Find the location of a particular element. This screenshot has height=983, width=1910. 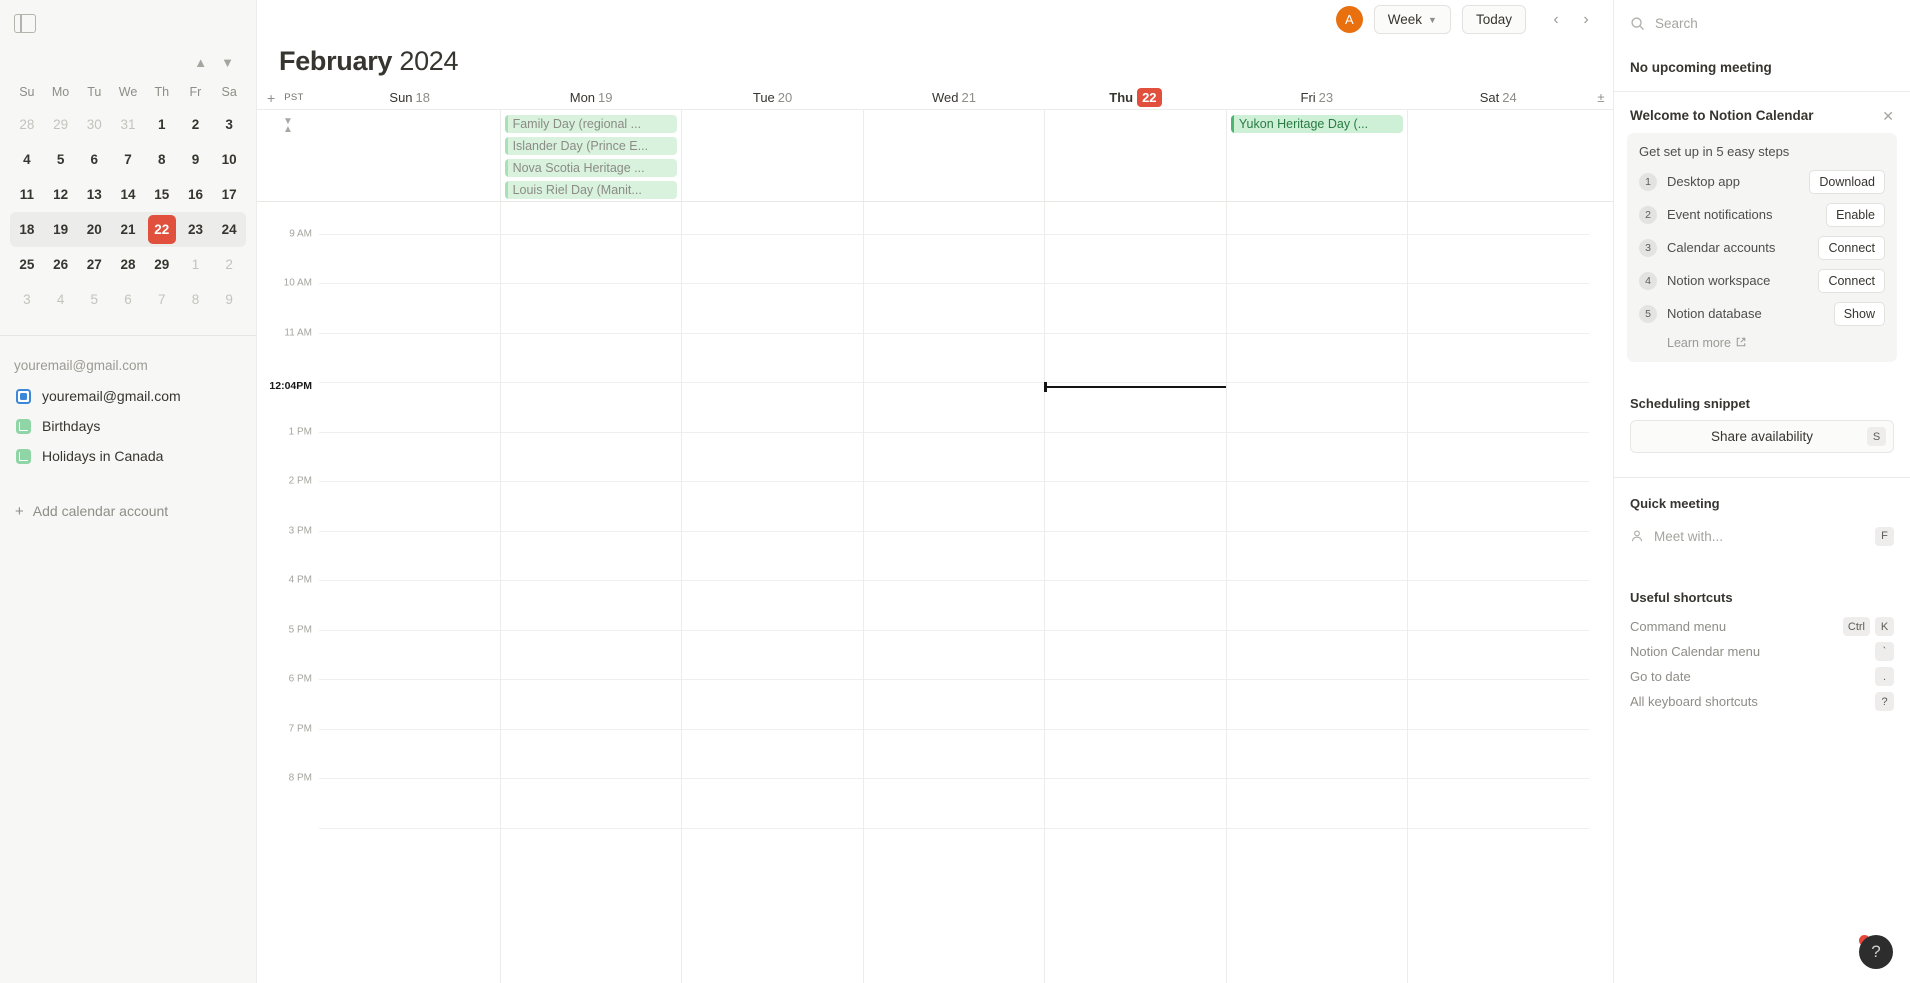

avatar: A is located at coordinates (1349, 20).